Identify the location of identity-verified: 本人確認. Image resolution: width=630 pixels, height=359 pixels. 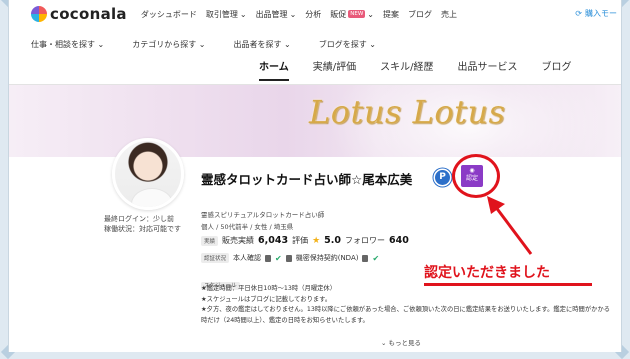
(247, 258).